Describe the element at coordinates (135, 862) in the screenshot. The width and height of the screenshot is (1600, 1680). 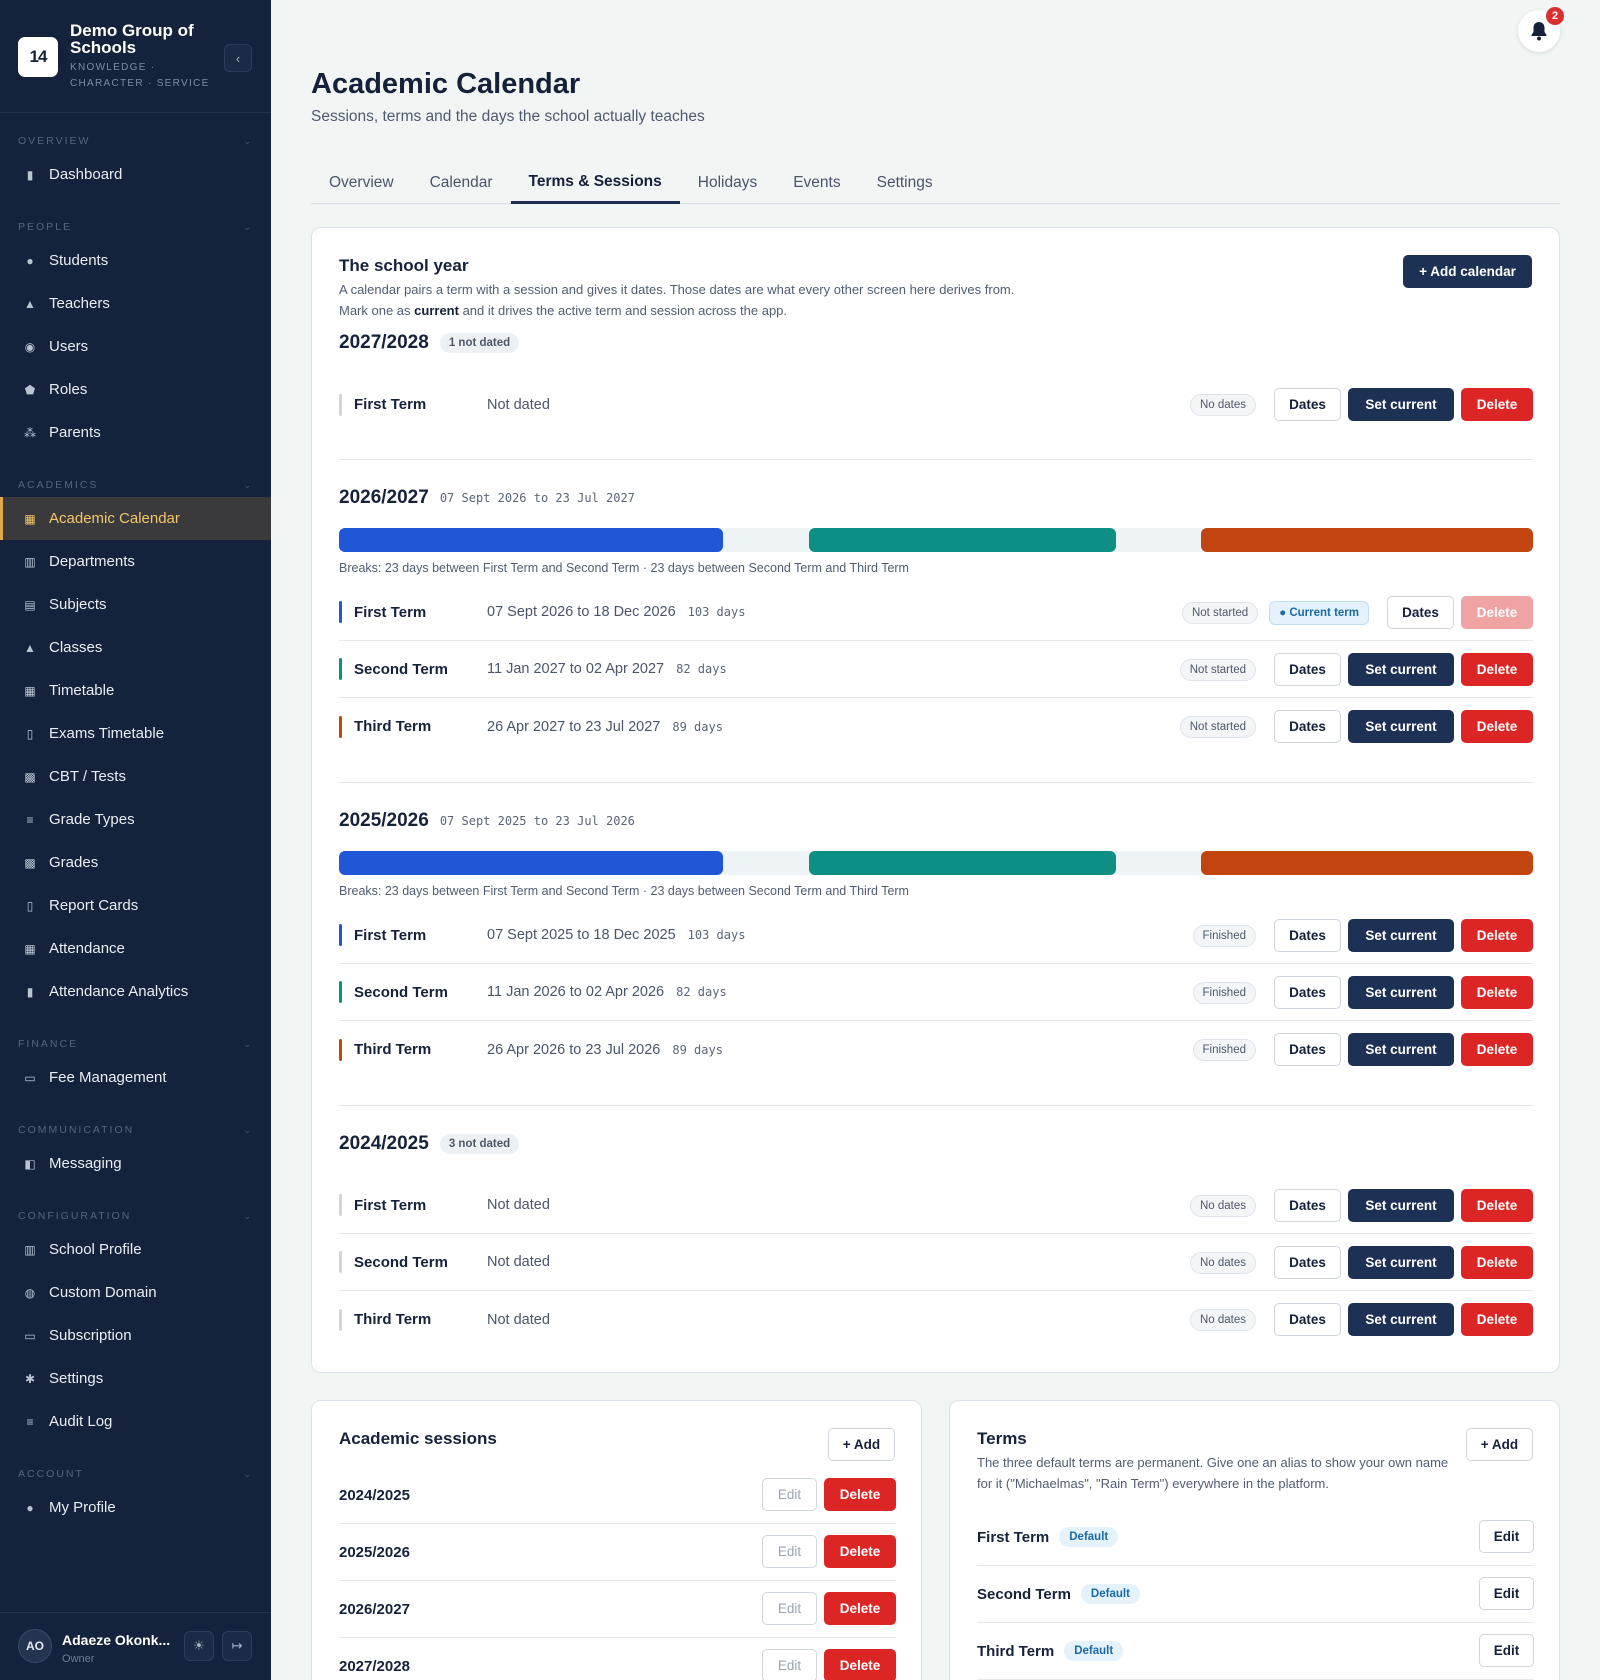
I see `sidebar-item-grades: ▩ Grades` at that location.